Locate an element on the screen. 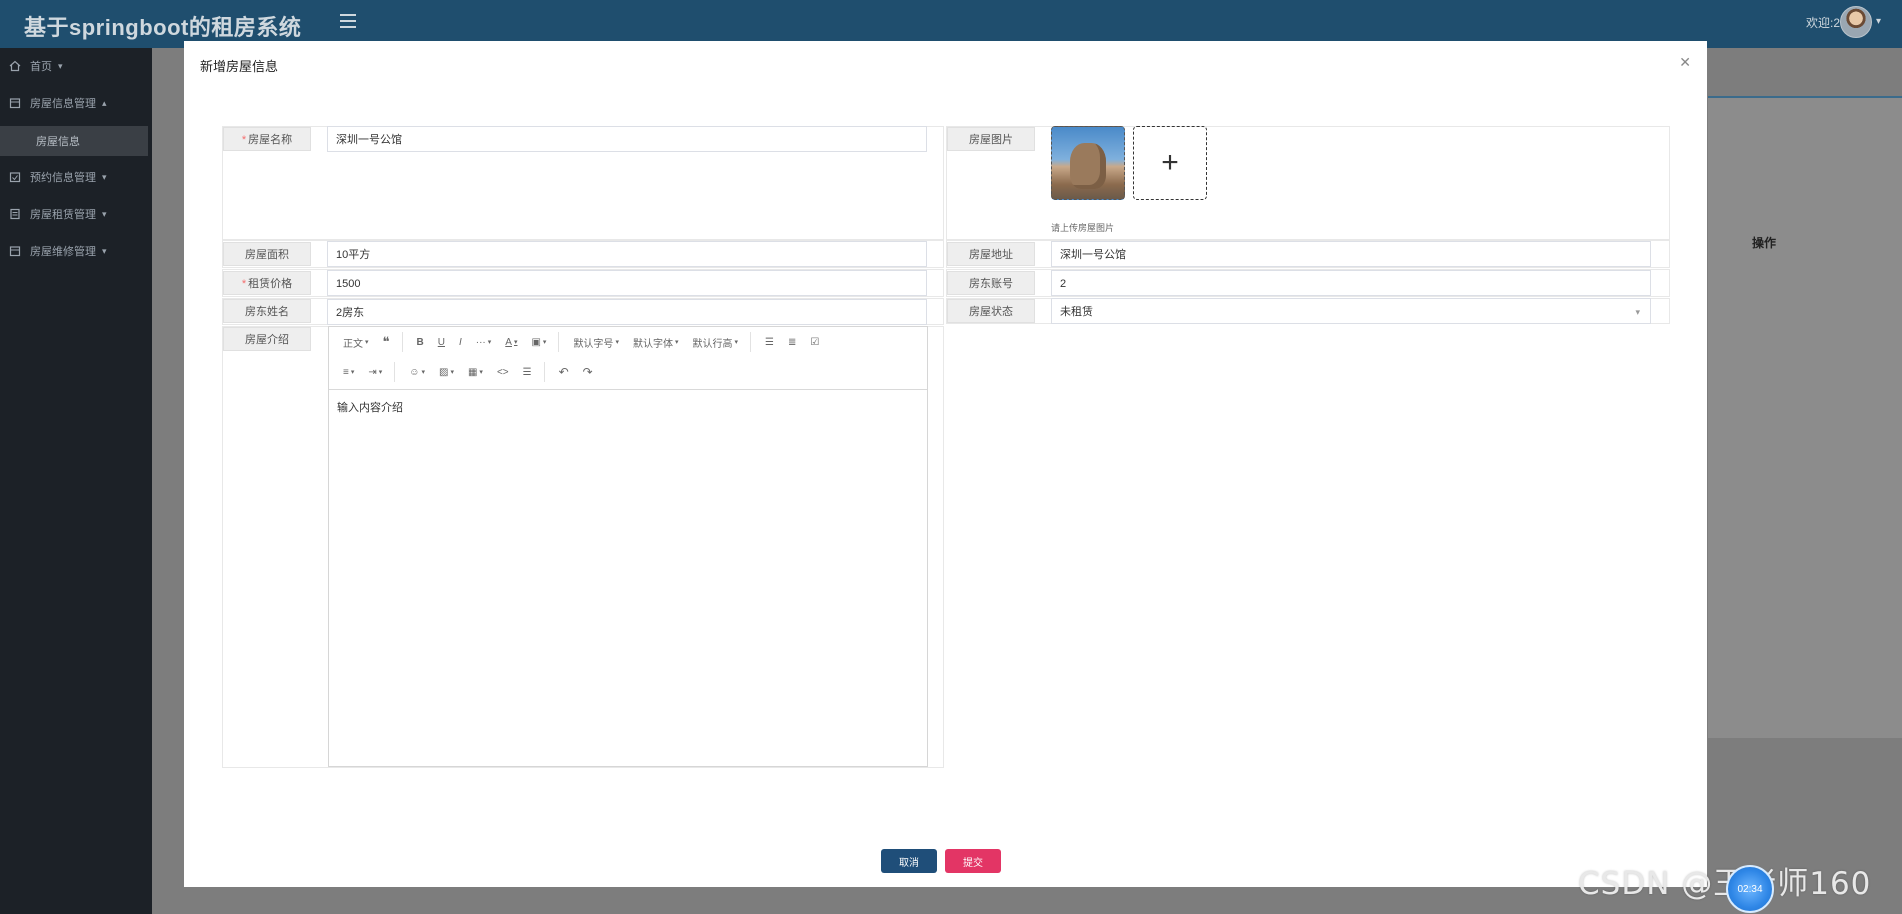 The height and width of the screenshot is (914, 1902). cancel-button: 取消 is located at coordinates (909, 861).